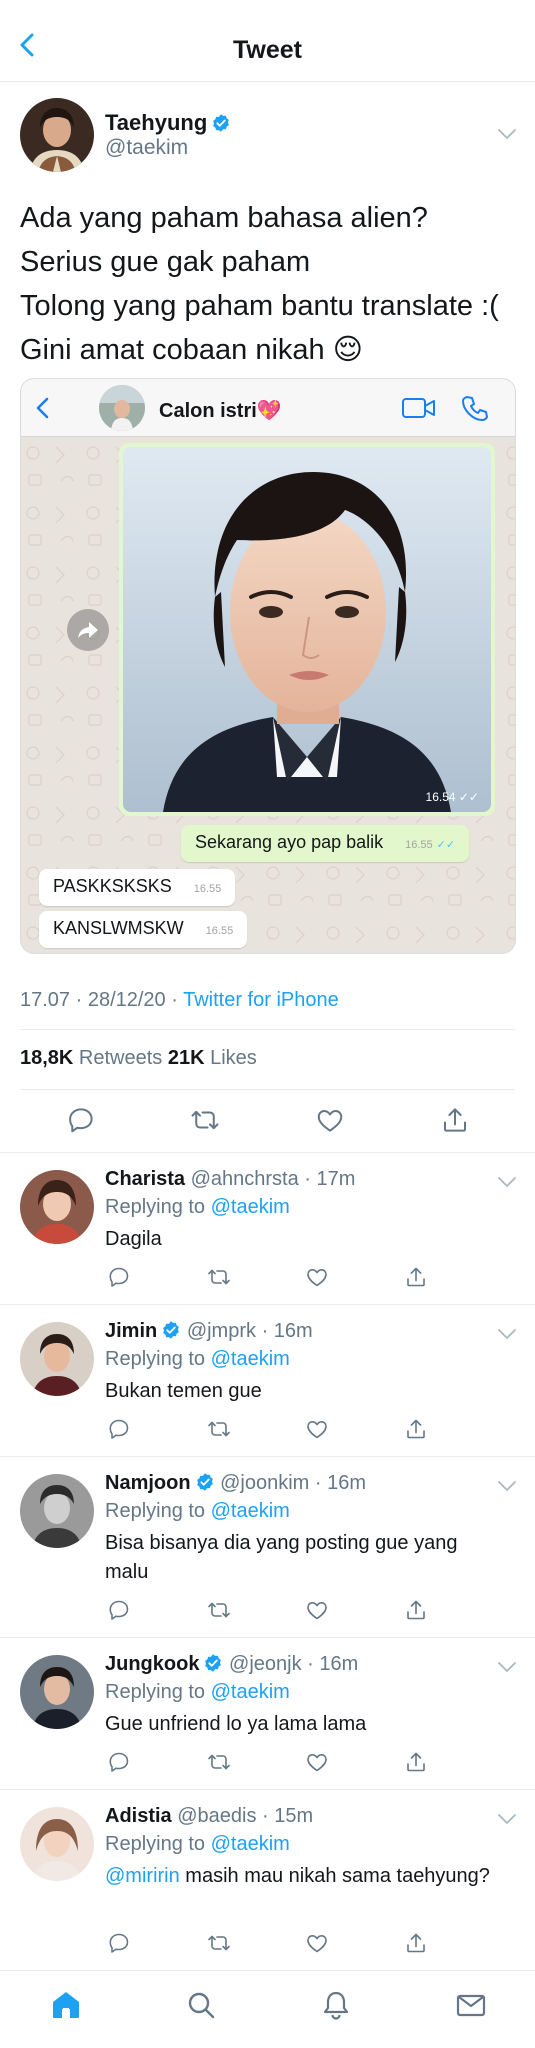  What do you see at coordinates (201, 2005) in the screenshot?
I see `search-icon` at bounding box center [201, 2005].